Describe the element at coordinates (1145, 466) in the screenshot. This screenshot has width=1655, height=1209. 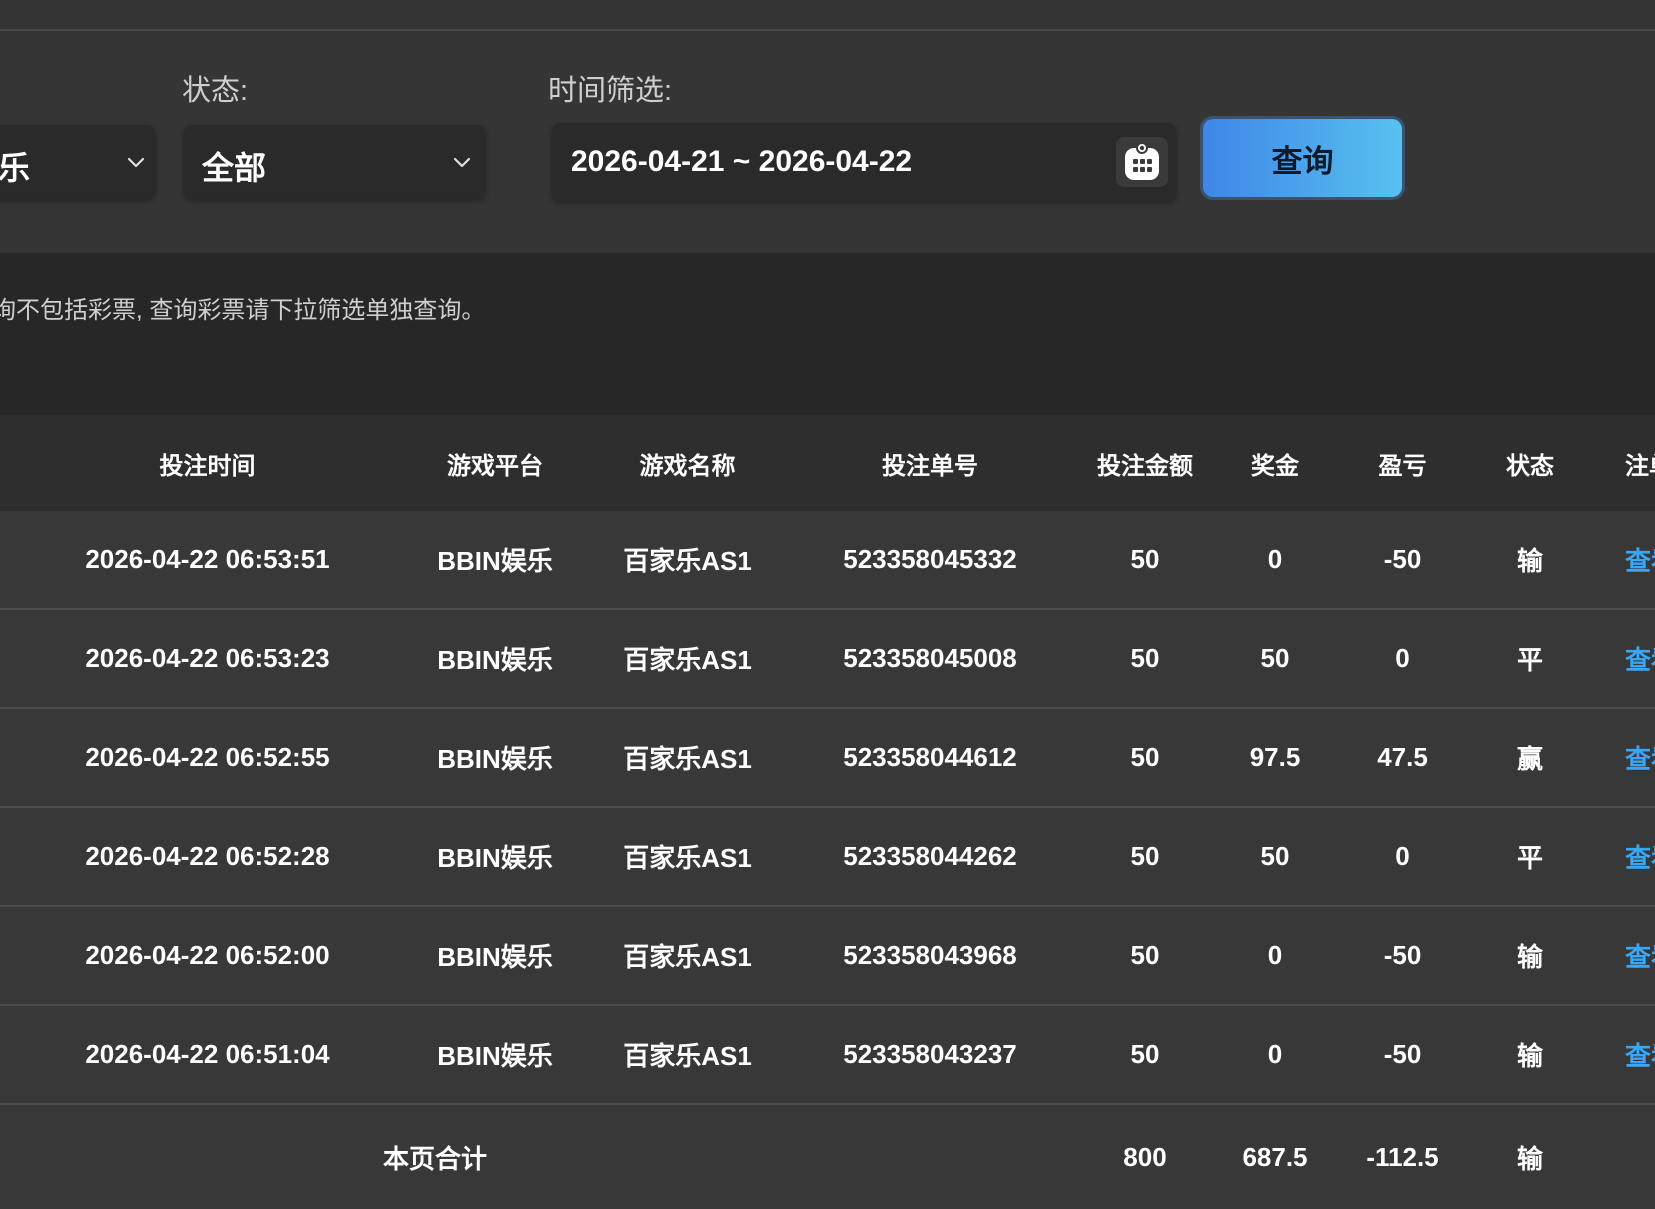
I see `header-amount: 投注金额` at that location.